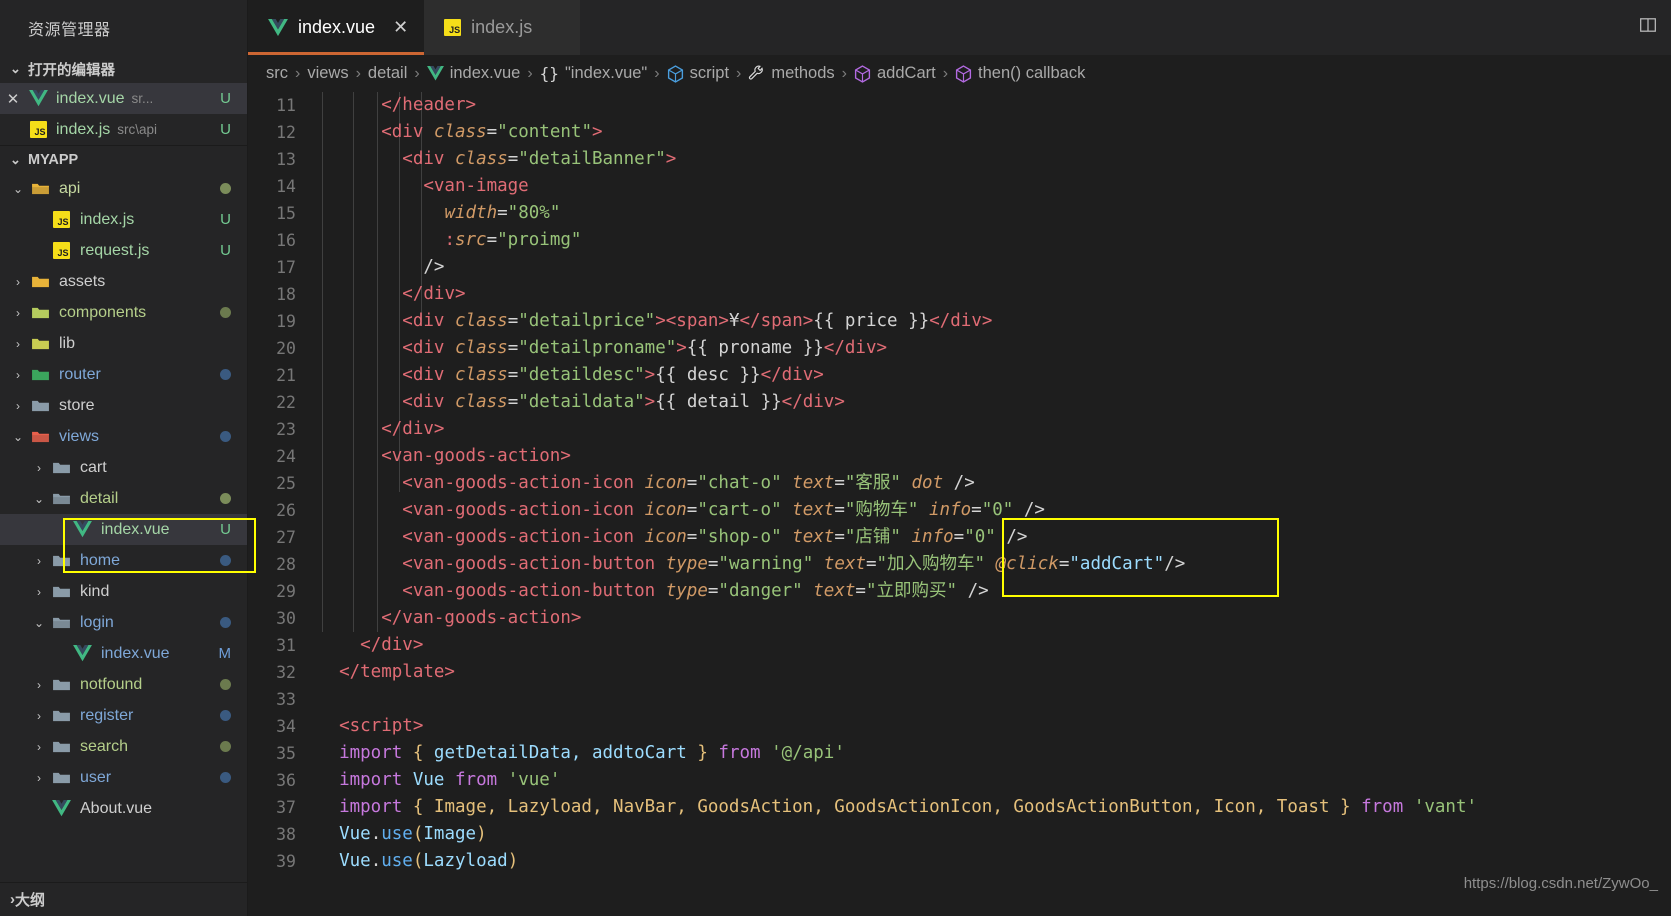 This screenshot has width=1671, height=916. What do you see at coordinates (225, 715) in the screenshot?
I see `folder-status-dot` at bounding box center [225, 715].